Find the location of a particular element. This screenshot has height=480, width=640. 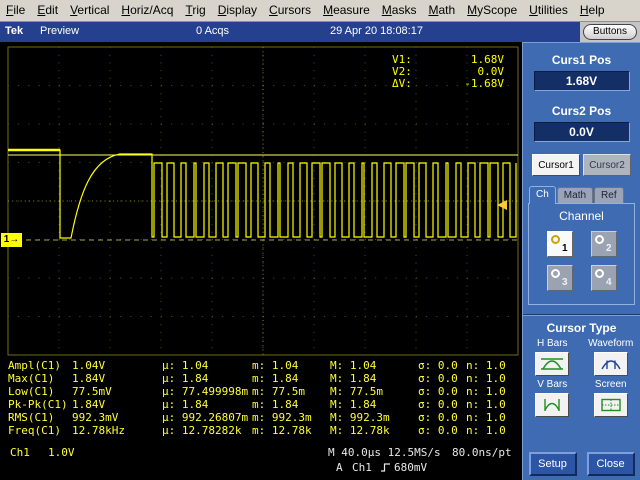

measurement-value: 1.84V is located at coordinates (89, 404).